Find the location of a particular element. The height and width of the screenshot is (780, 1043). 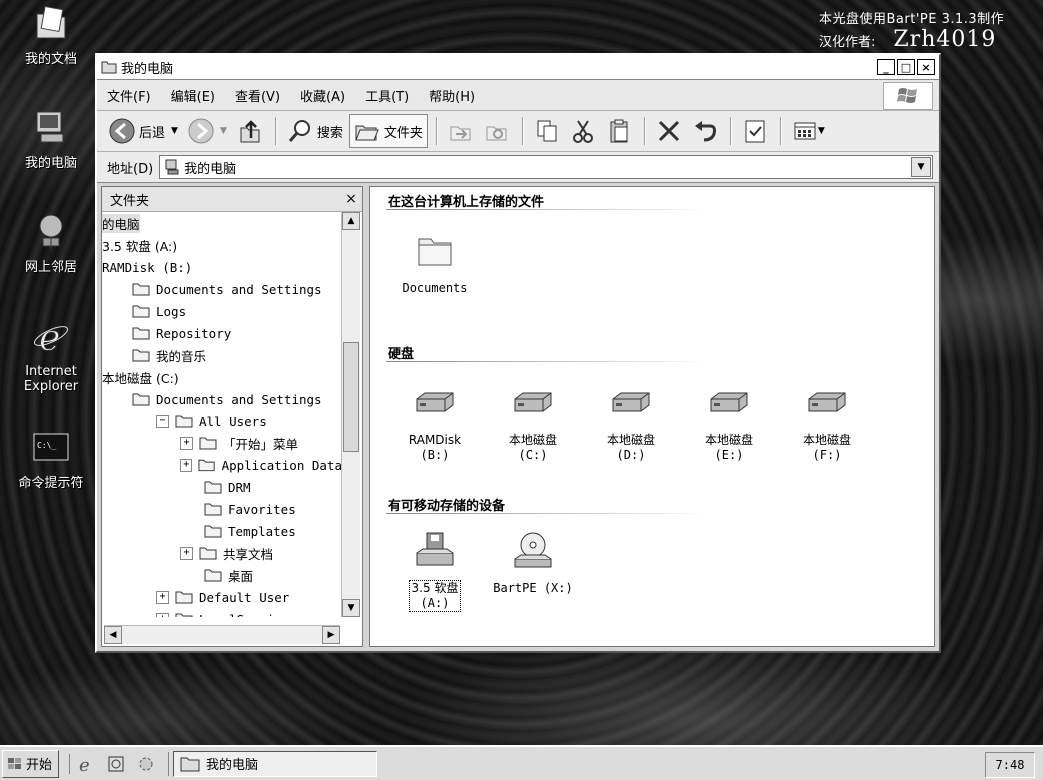

folder-pane-close-button: × is located at coordinates (351, 199).